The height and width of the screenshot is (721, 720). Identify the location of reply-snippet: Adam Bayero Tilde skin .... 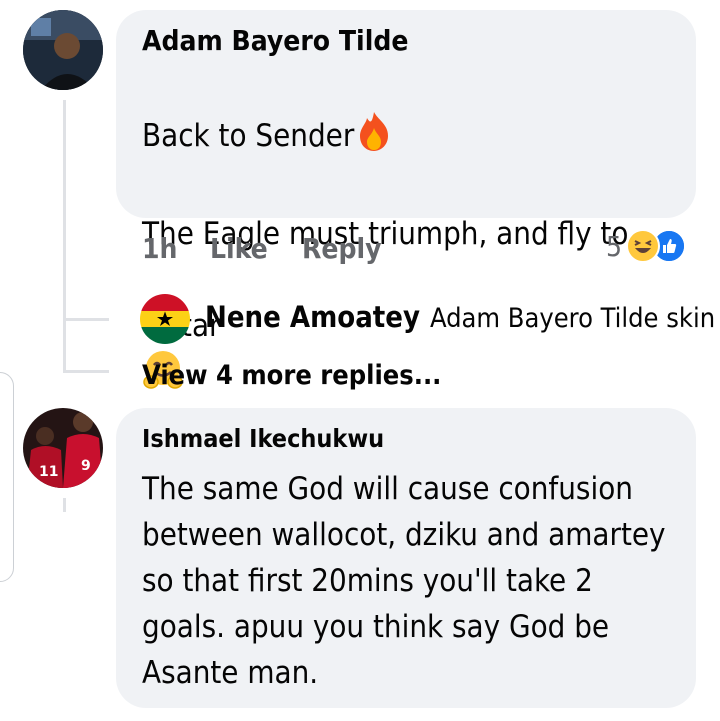
(574, 318).